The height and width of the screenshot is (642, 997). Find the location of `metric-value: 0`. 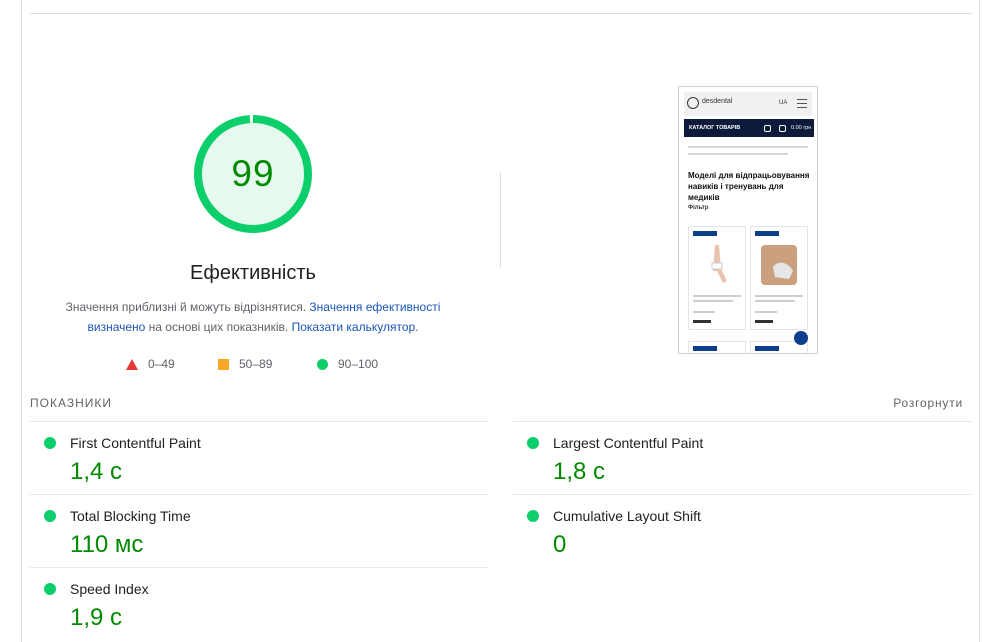

metric-value: 0 is located at coordinates (560, 544).